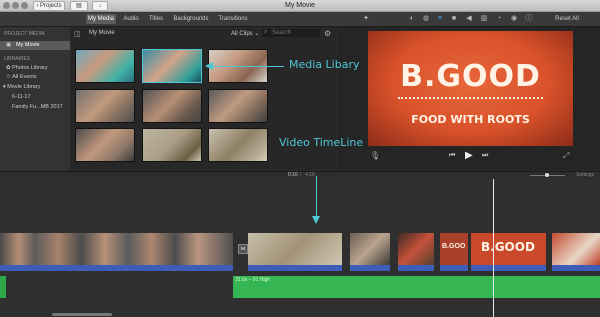 The height and width of the screenshot is (317, 600). What do you see at coordinates (37, 107) in the screenshot?
I see `sidebar-item-family-fun: Family Fu...MB 2017` at bounding box center [37, 107].